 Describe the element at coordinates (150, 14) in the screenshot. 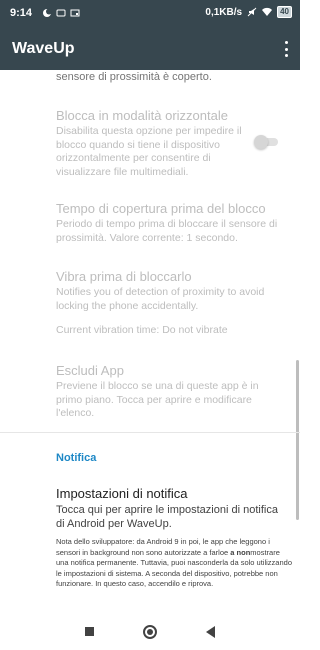

I see `status-bar: 9:14 0,1KB/s 40` at that location.